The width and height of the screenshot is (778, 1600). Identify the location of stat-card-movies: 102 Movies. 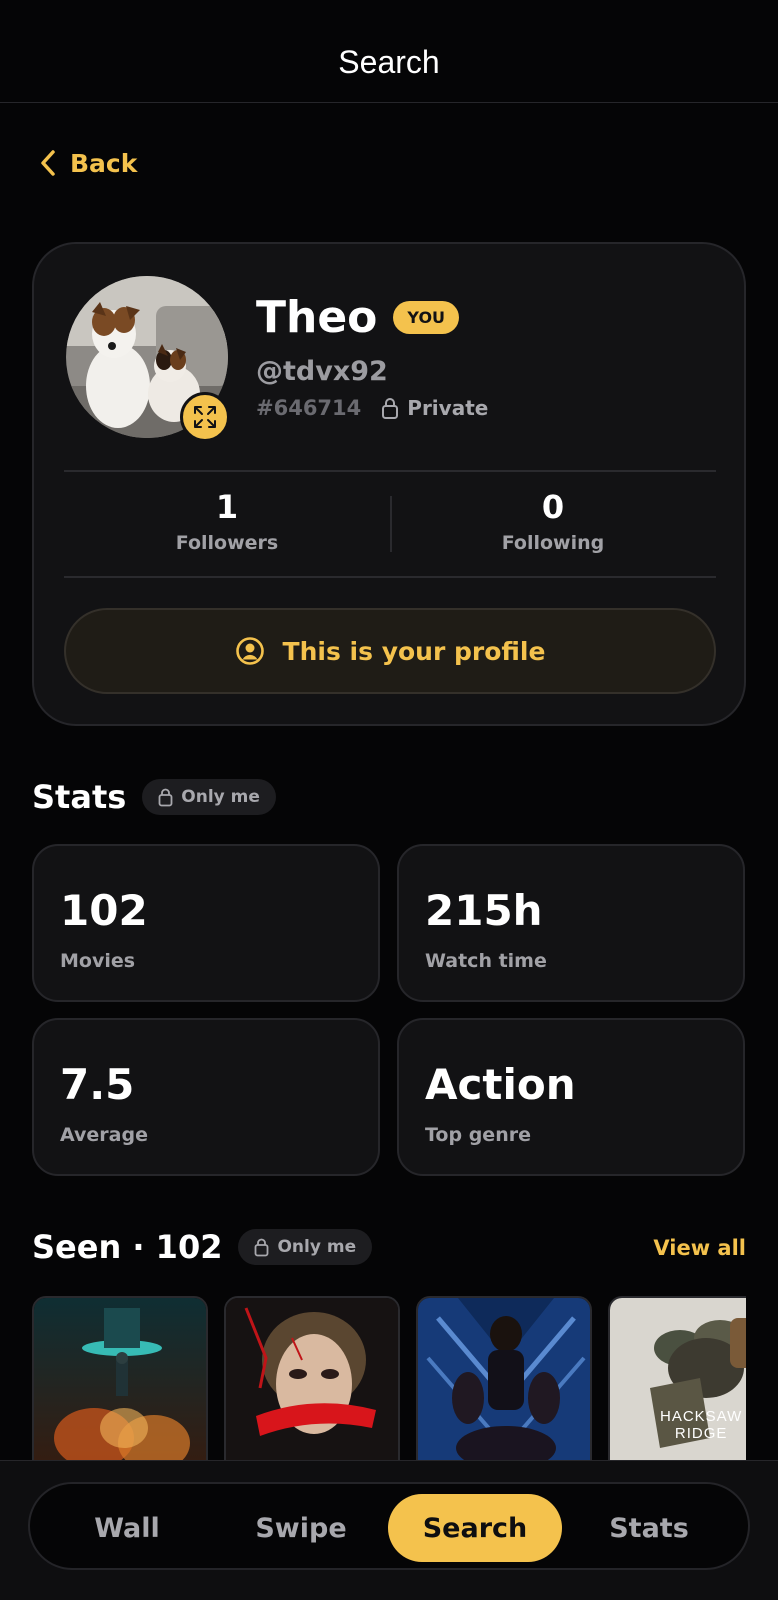
(206, 923).